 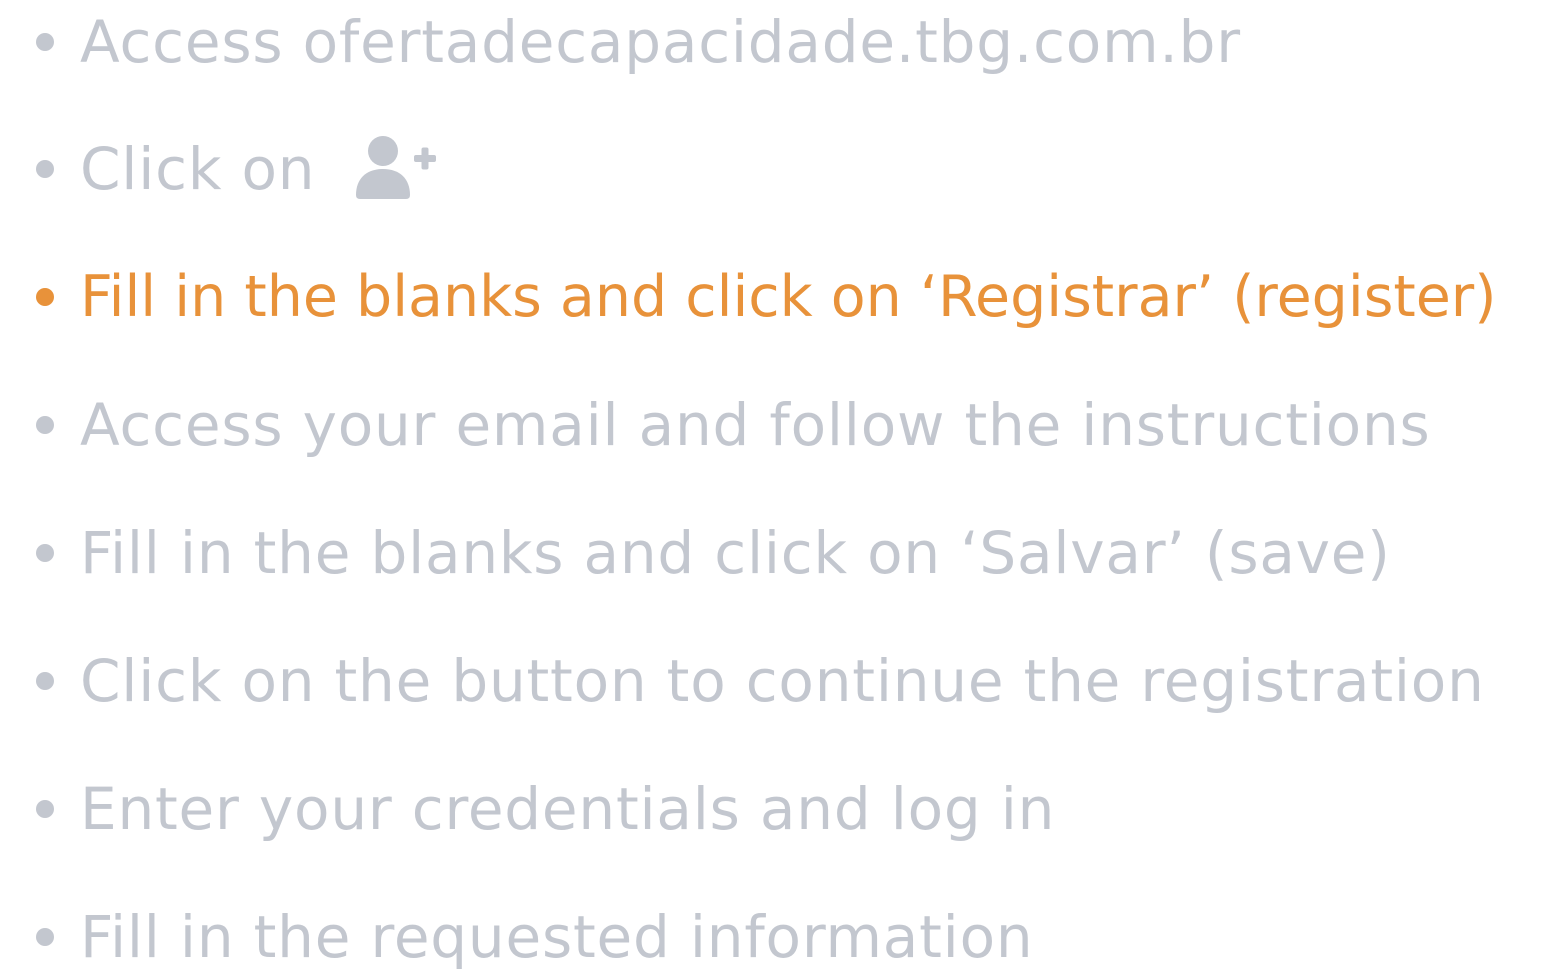 What do you see at coordinates (396, 167) in the screenshot?
I see `user-plus-icon` at bounding box center [396, 167].